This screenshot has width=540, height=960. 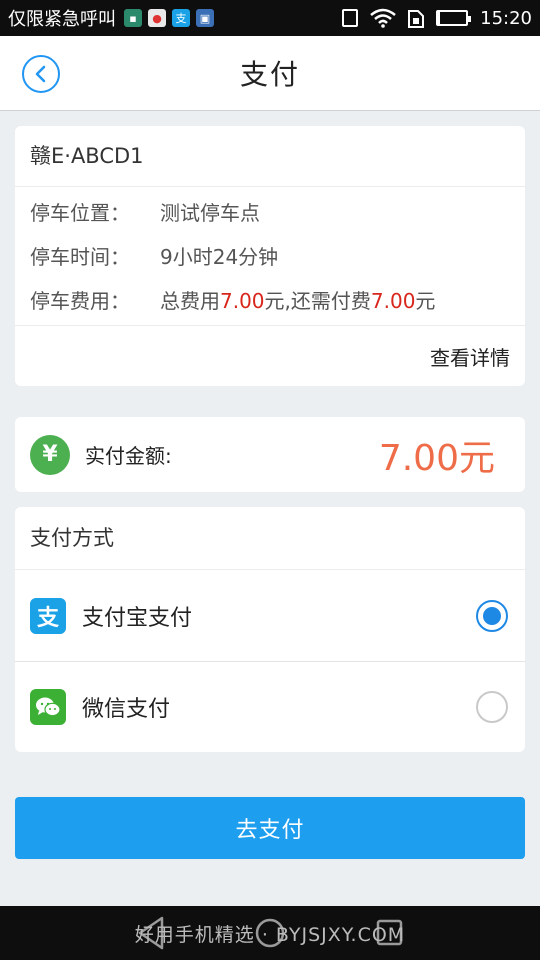 I want to click on wechat-radio, so click(x=492, y=707).